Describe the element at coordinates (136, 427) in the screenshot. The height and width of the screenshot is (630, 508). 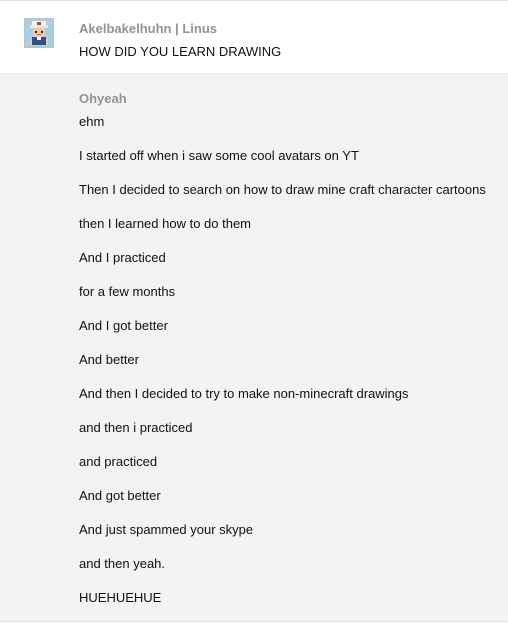
I see `message-line: and then i practiced` at that location.